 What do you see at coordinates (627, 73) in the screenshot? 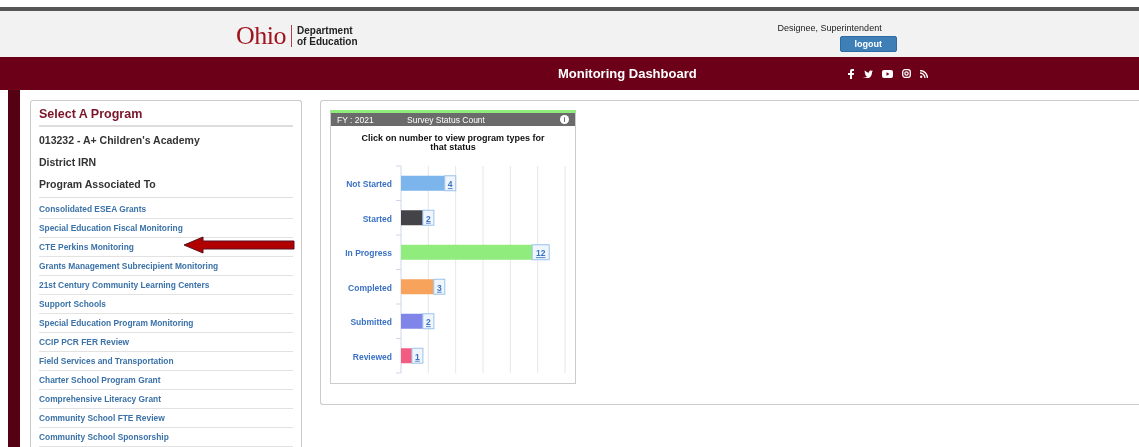
I see `page-title: Monitoring Dashboard` at bounding box center [627, 73].